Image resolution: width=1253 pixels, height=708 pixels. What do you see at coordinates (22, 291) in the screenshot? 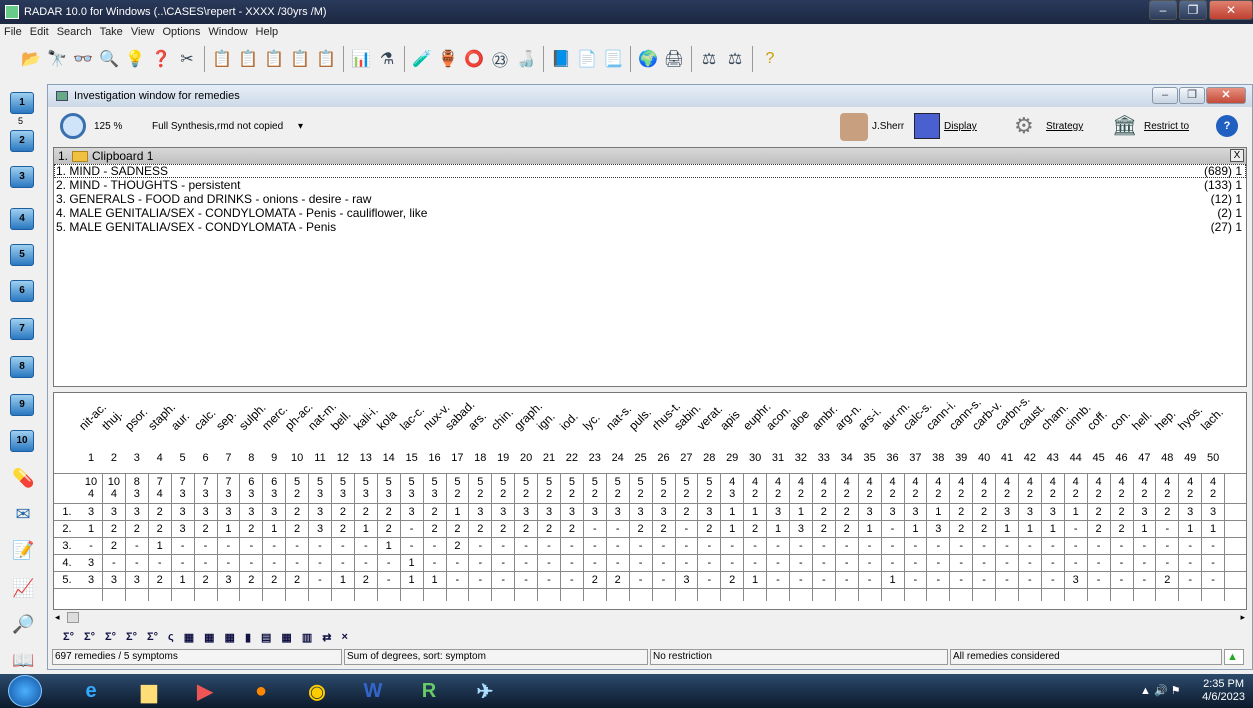
I see `clipboard-6-button: 6` at bounding box center [22, 291].